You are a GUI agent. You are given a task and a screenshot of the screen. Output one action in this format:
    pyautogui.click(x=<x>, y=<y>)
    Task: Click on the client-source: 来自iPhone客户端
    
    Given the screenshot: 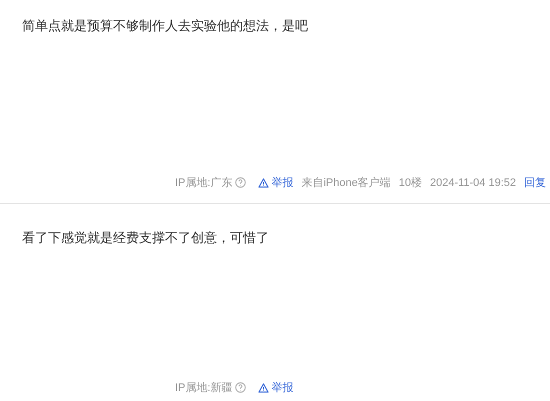 What is the action you would take?
    pyautogui.click(x=346, y=183)
    